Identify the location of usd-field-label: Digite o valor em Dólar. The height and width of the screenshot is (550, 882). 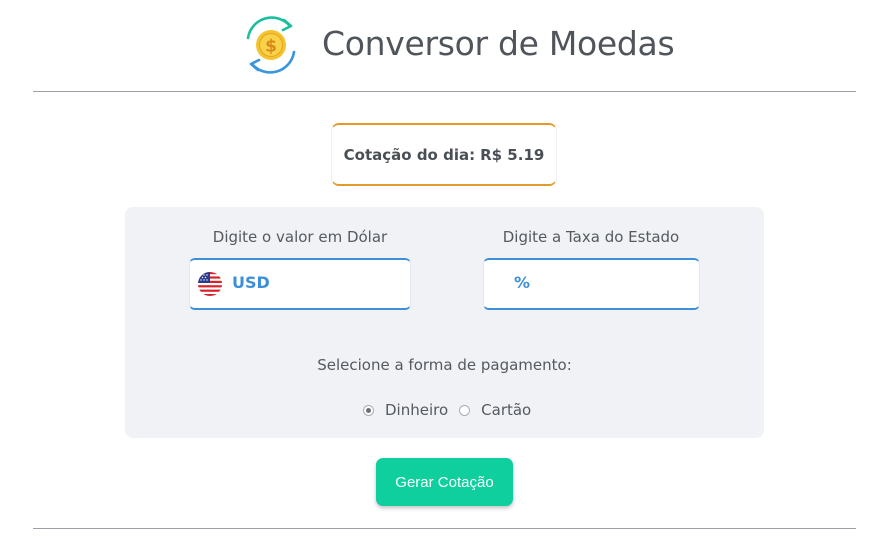
(300, 237).